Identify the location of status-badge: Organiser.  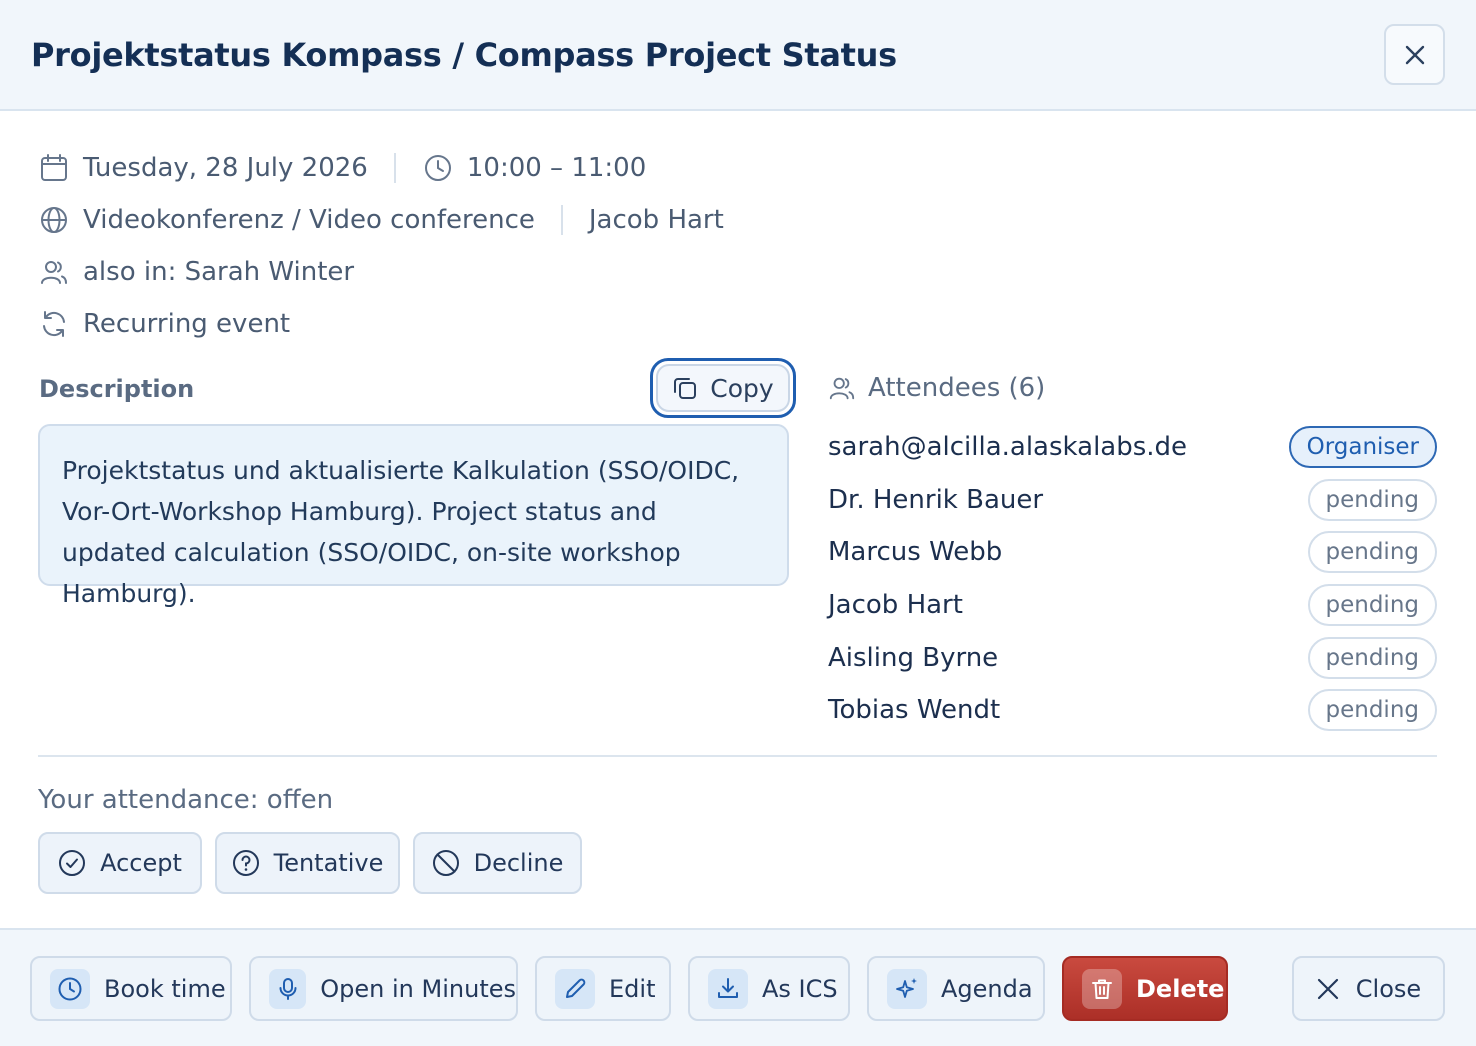
(1362, 447).